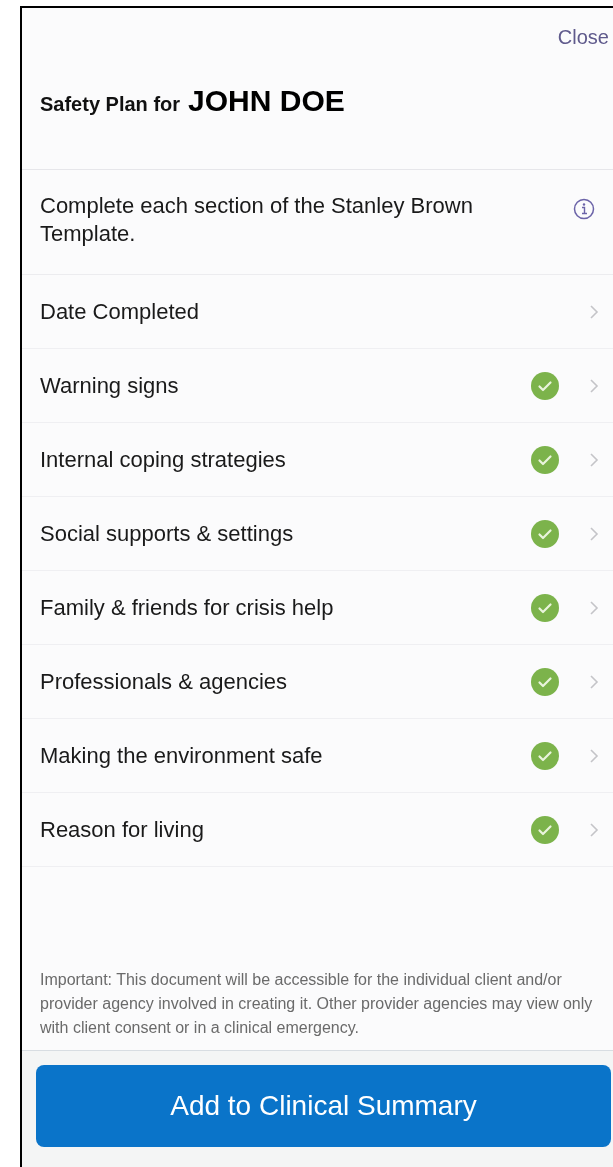 This screenshot has height=1167, width=613. What do you see at coordinates (317, 534) in the screenshot?
I see `section-row: Social supports & settings` at bounding box center [317, 534].